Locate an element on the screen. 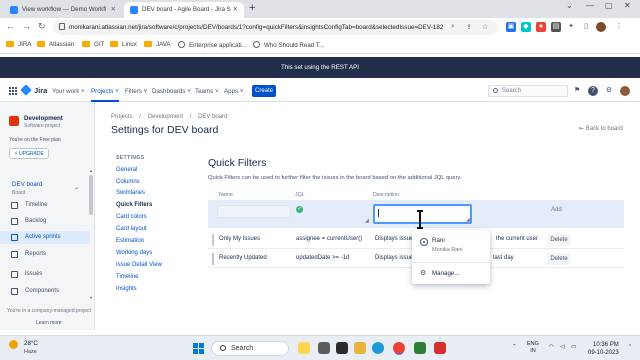 The height and width of the screenshot is (360, 640). google-lens-icon: ⌕ is located at coordinates (453, 27).